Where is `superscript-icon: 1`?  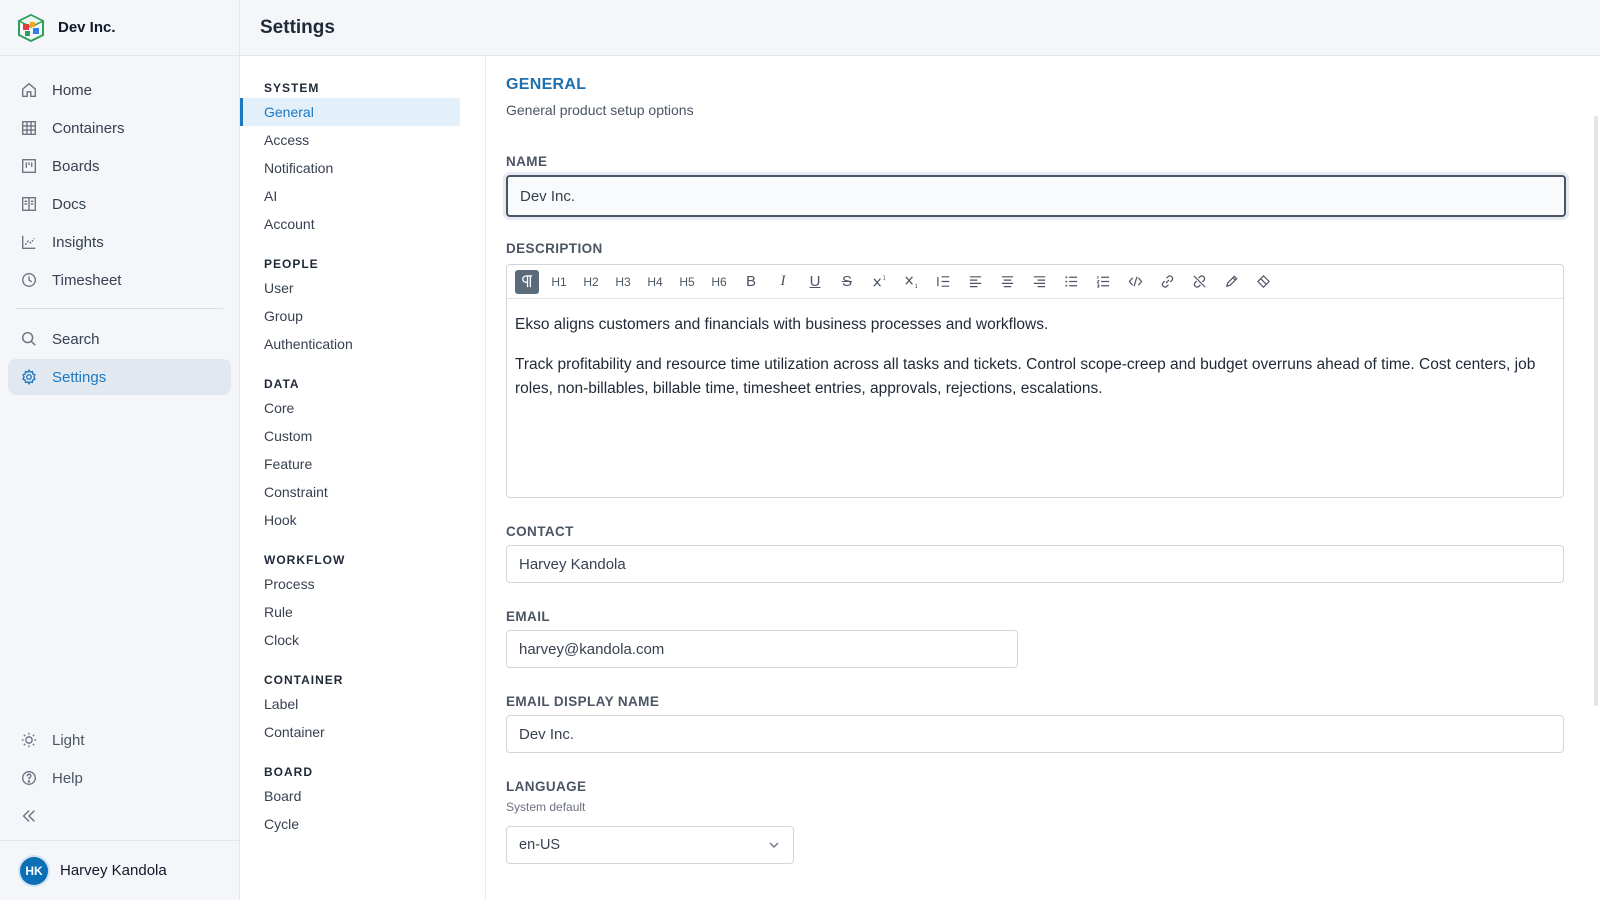 superscript-icon: 1 is located at coordinates (879, 281).